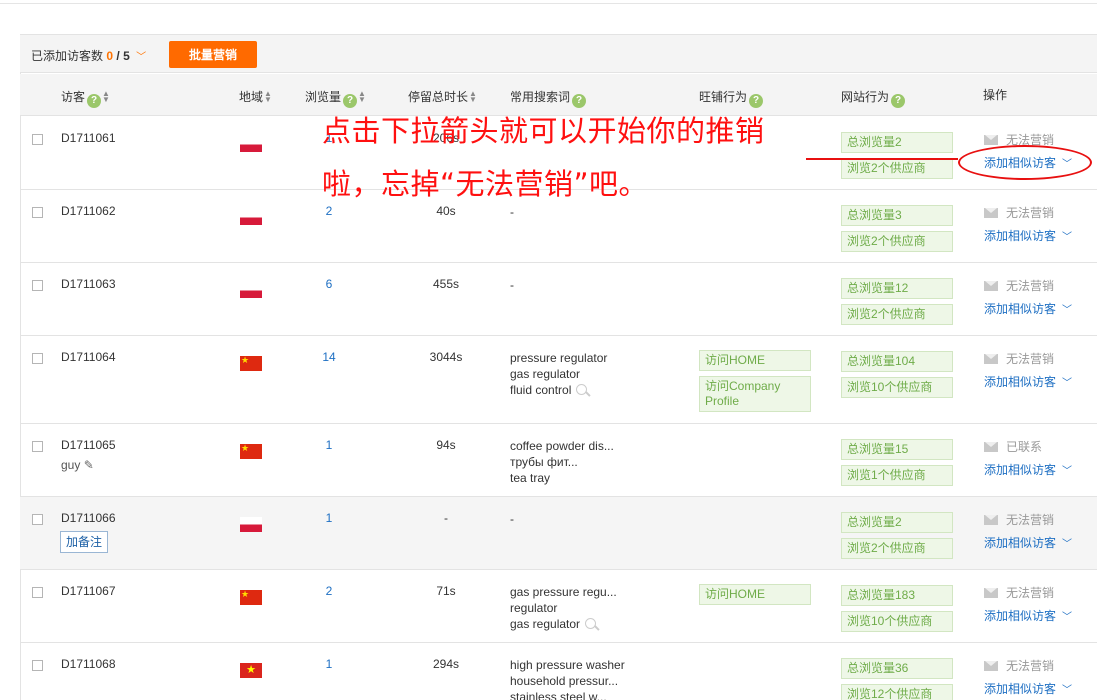 The width and height of the screenshot is (1097, 700). What do you see at coordinates (567, 665) in the screenshot?
I see `keyword-item: high pressure washer` at bounding box center [567, 665].